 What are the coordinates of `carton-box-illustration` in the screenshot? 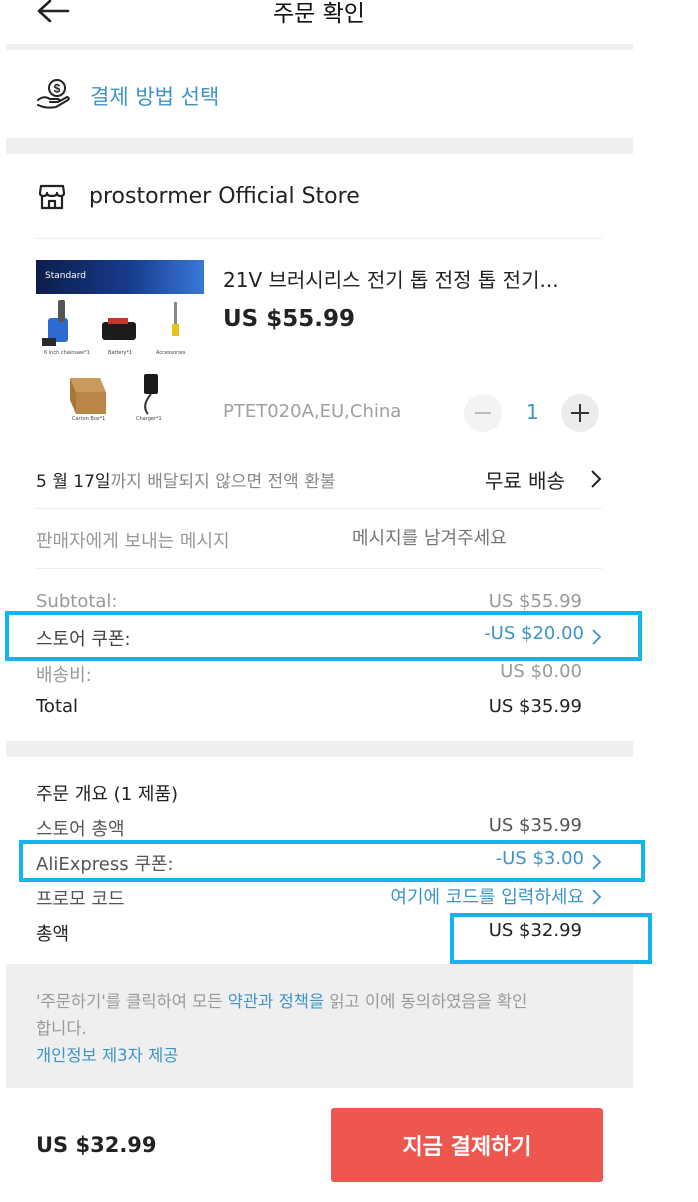 It's located at (88, 396).